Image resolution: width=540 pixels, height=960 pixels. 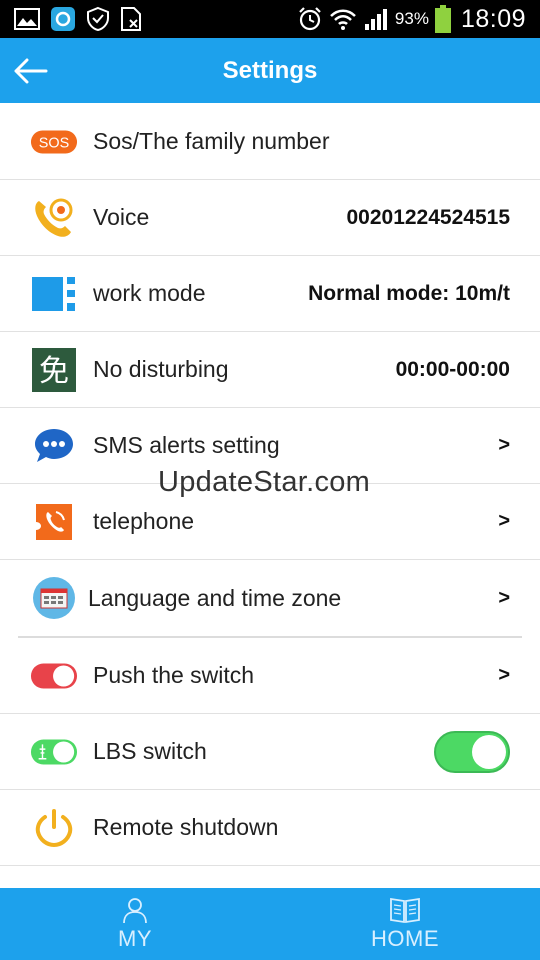 I want to click on row-telephone: telephone >, so click(x=270, y=522).